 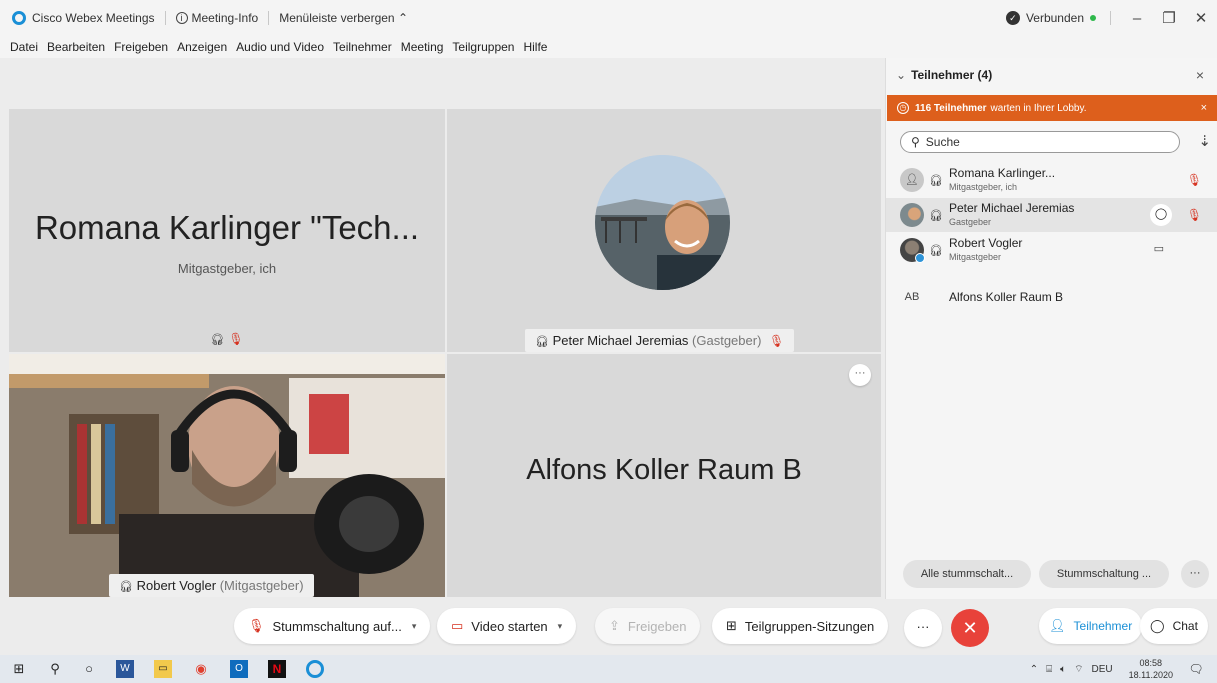 What do you see at coordinates (362, 47) in the screenshot?
I see `menu-teilnehmer: Teilnehmer` at bounding box center [362, 47].